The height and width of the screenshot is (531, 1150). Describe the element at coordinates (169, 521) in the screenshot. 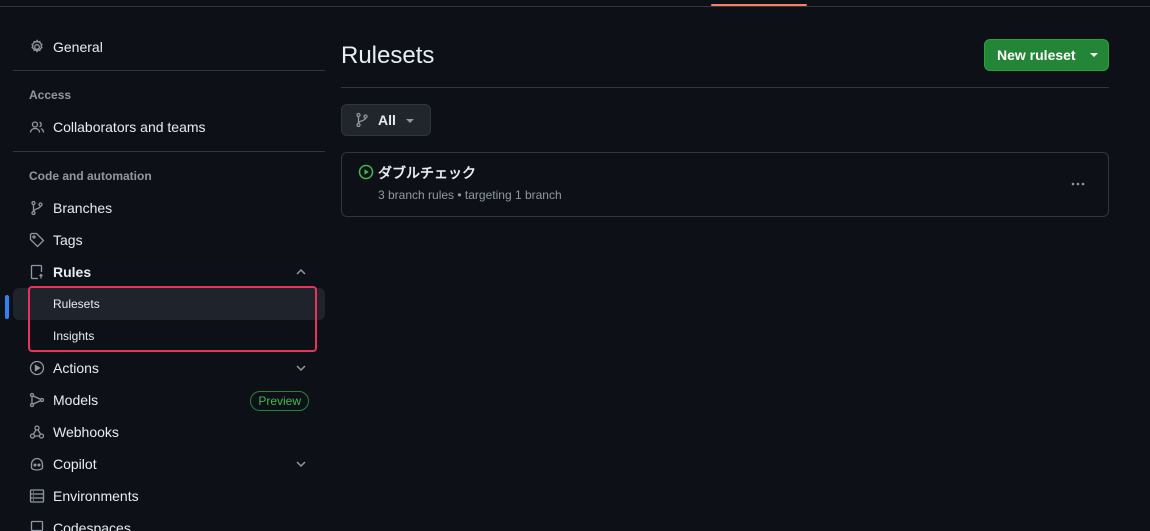

I see `sidebar-item-codespaces: Codespaces` at that location.